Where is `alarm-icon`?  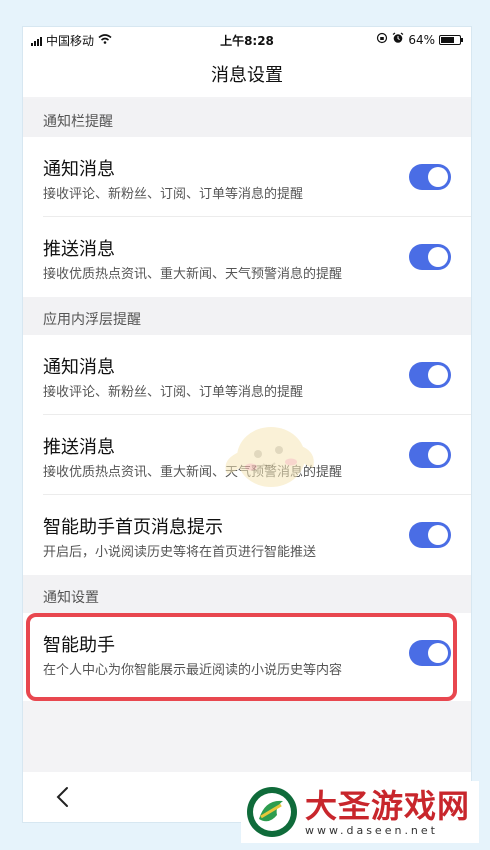 alarm-icon is located at coordinates (398, 39).